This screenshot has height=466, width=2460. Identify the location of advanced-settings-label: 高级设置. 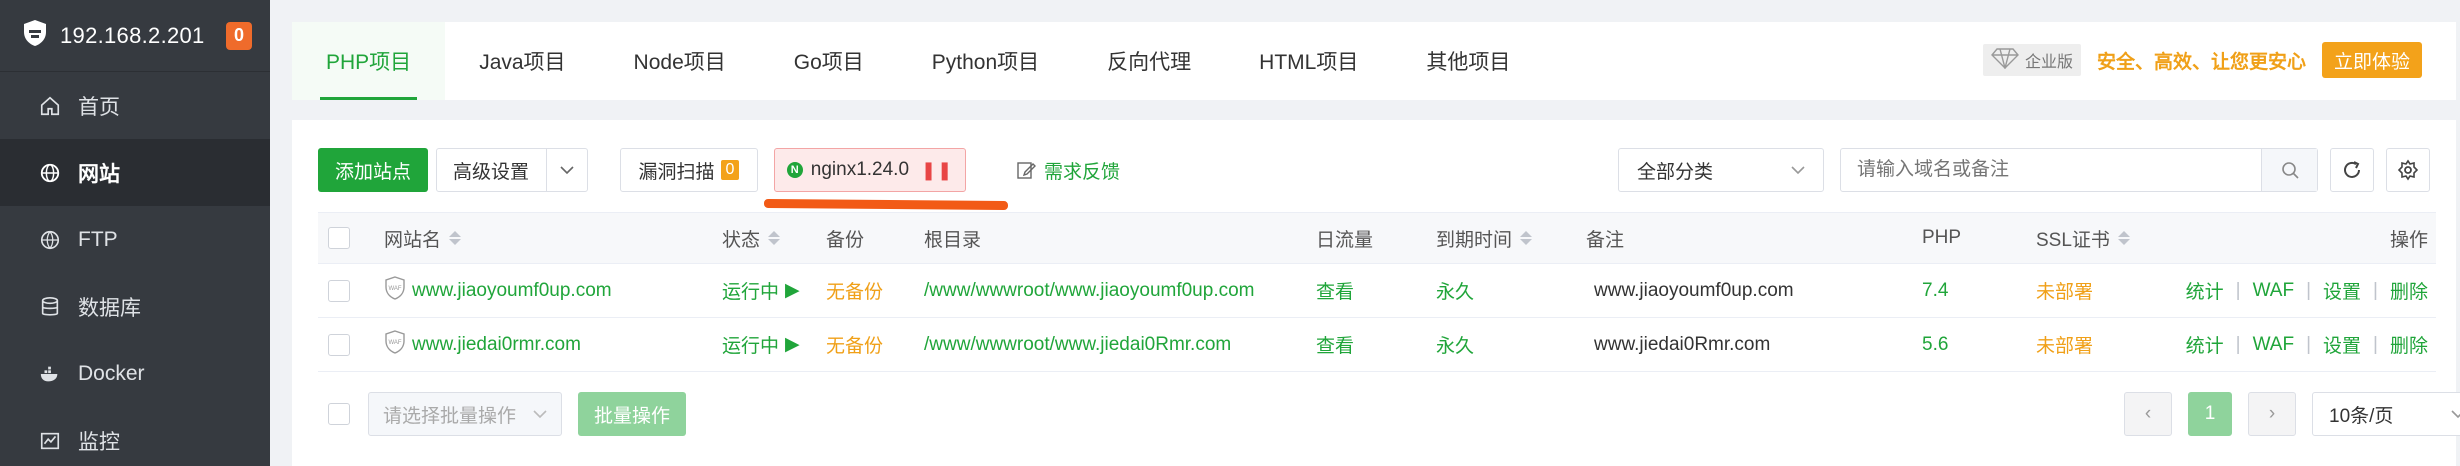
(491, 172).